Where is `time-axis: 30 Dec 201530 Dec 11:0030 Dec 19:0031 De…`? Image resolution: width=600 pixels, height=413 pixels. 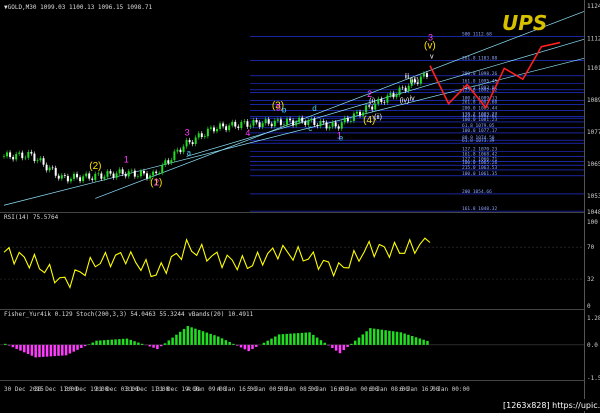
time-axis: 30 Dec 201530 Dec 11:0030 Dec 19:0031 De… is located at coordinates (237, 389).